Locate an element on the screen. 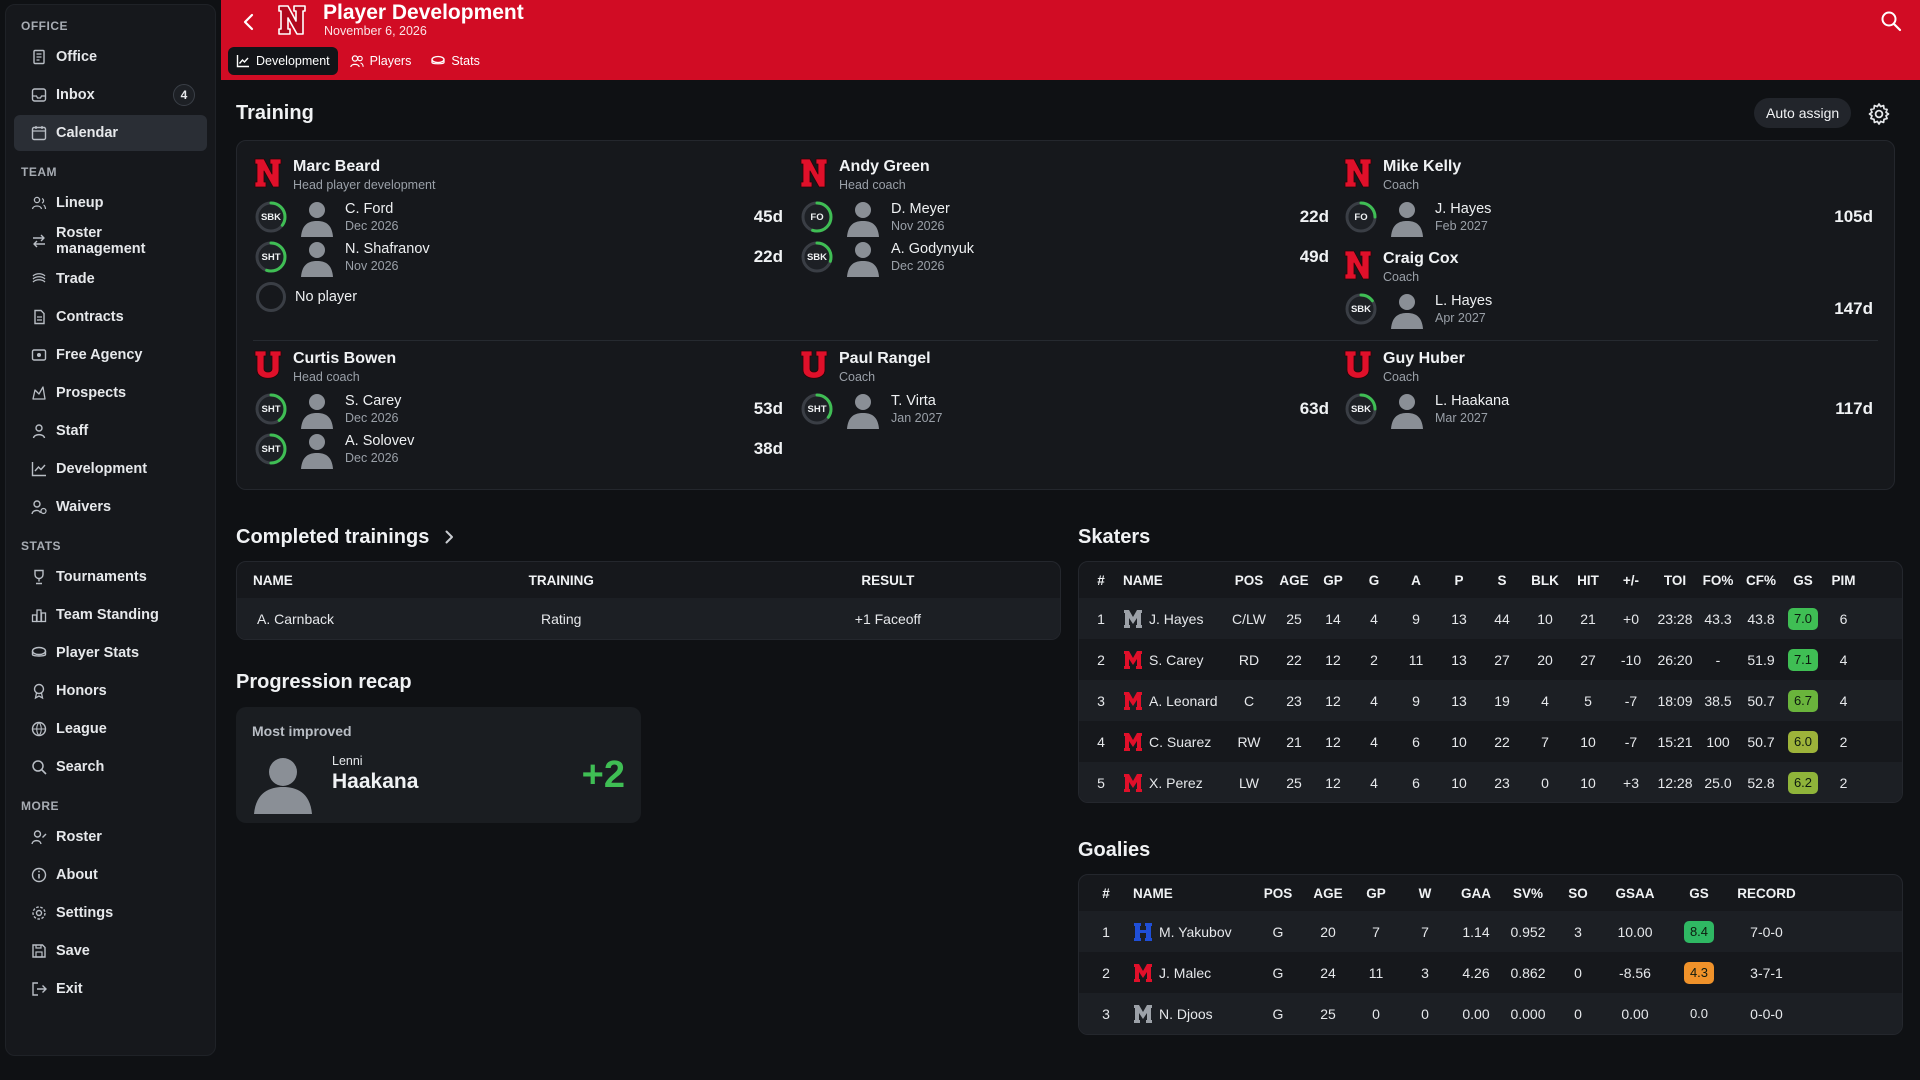 This screenshot has height=1080, width=1920. coach-header: Mike Kelly Coach is located at coordinates (1608, 177).